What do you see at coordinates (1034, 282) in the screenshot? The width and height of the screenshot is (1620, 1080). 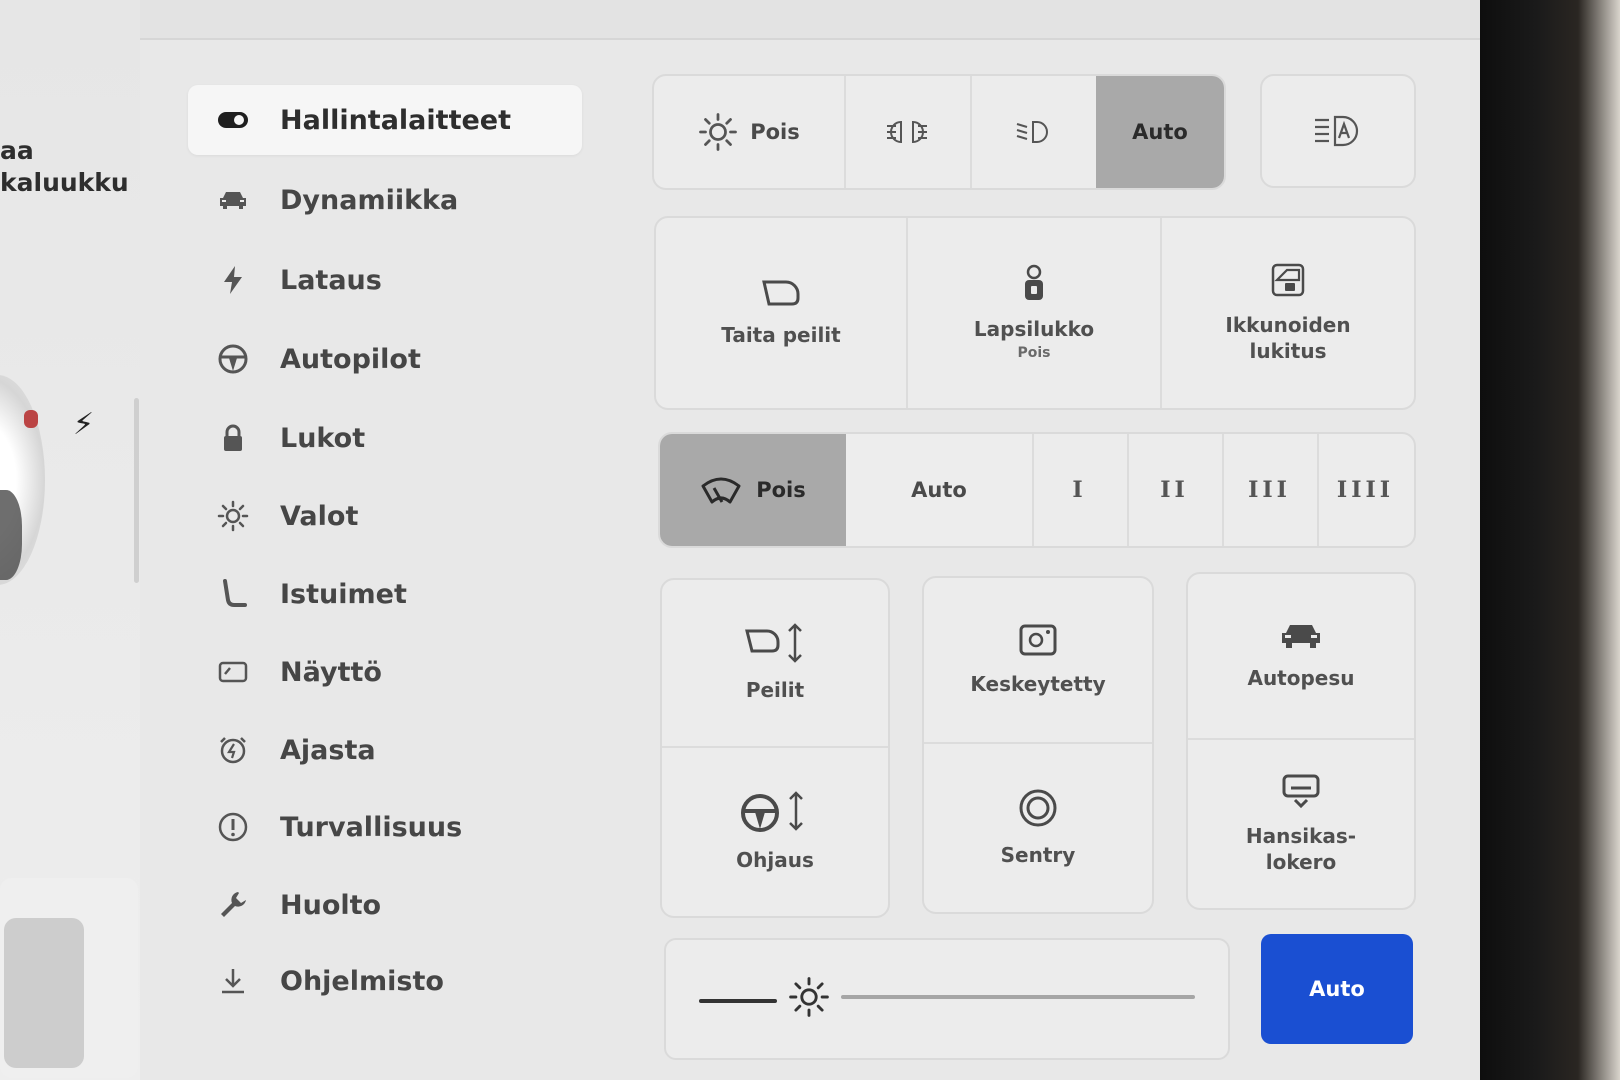 I see `child-lock-icon` at bounding box center [1034, 282].